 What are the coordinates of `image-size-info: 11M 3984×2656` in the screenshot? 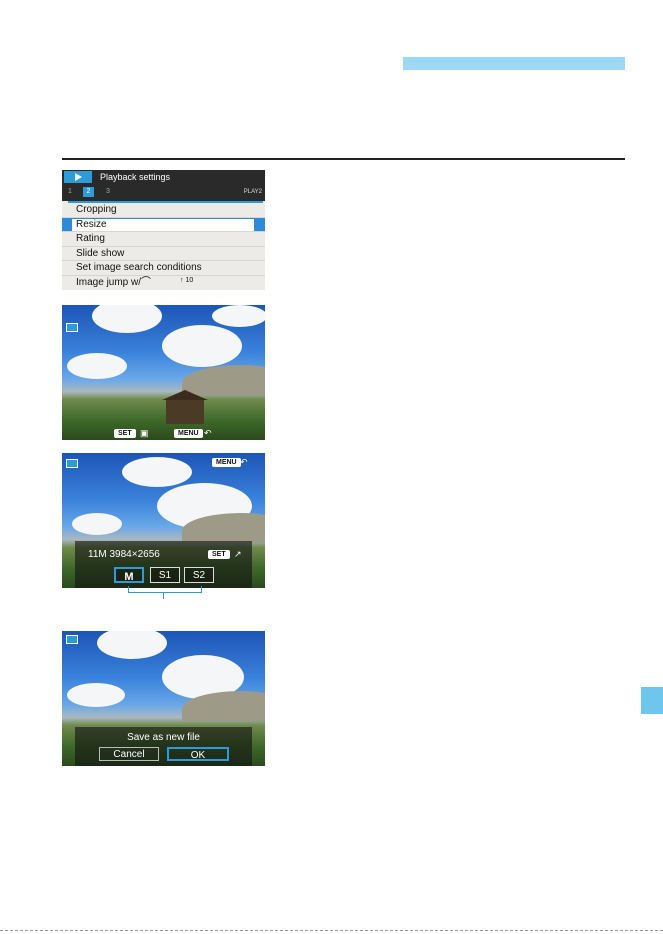 It's located at (124, 554).